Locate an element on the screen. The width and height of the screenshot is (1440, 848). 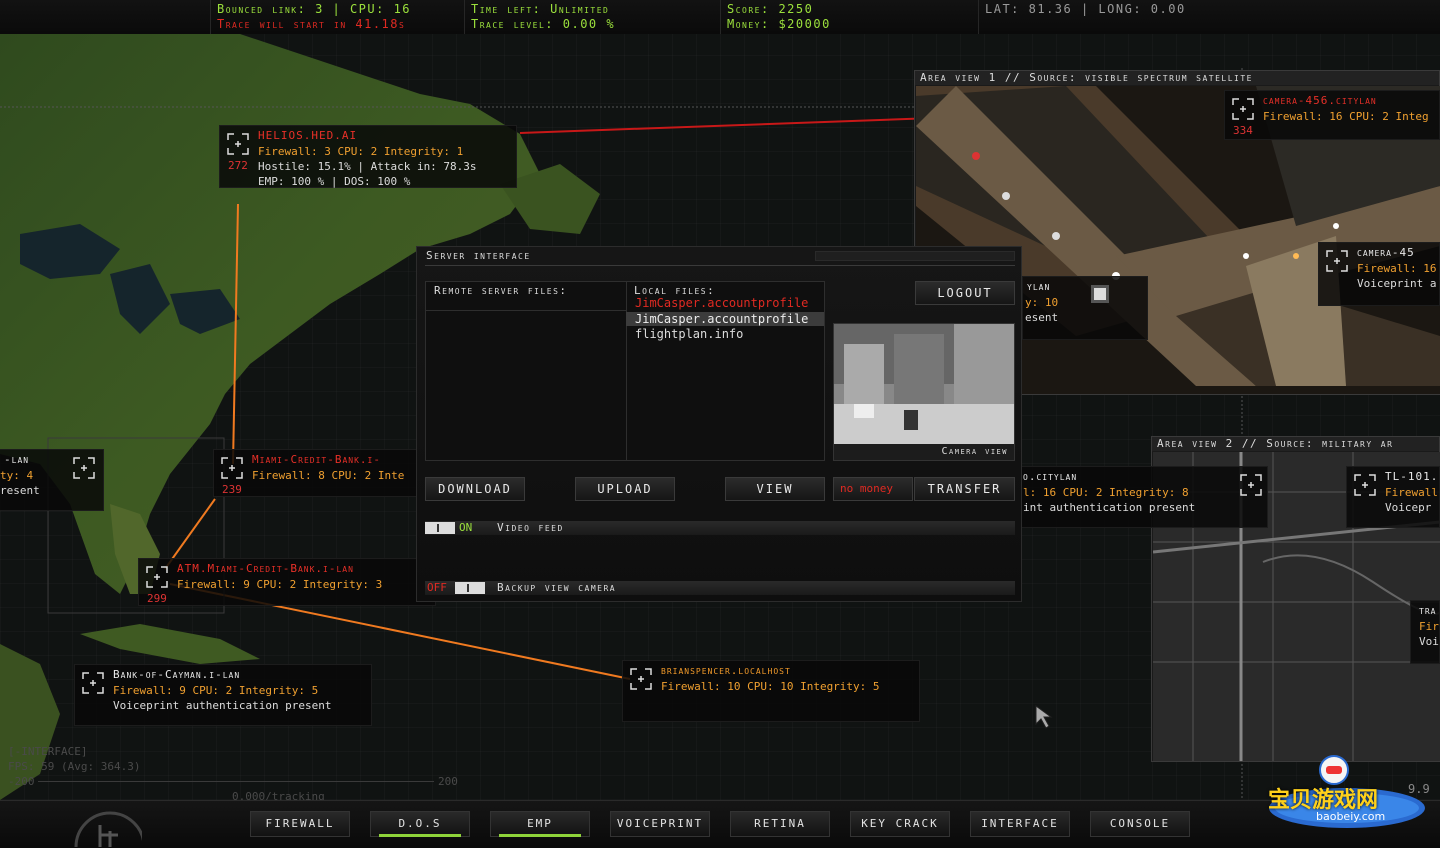
tool-label: KEY CRACK is located at coordinates (900, 823).